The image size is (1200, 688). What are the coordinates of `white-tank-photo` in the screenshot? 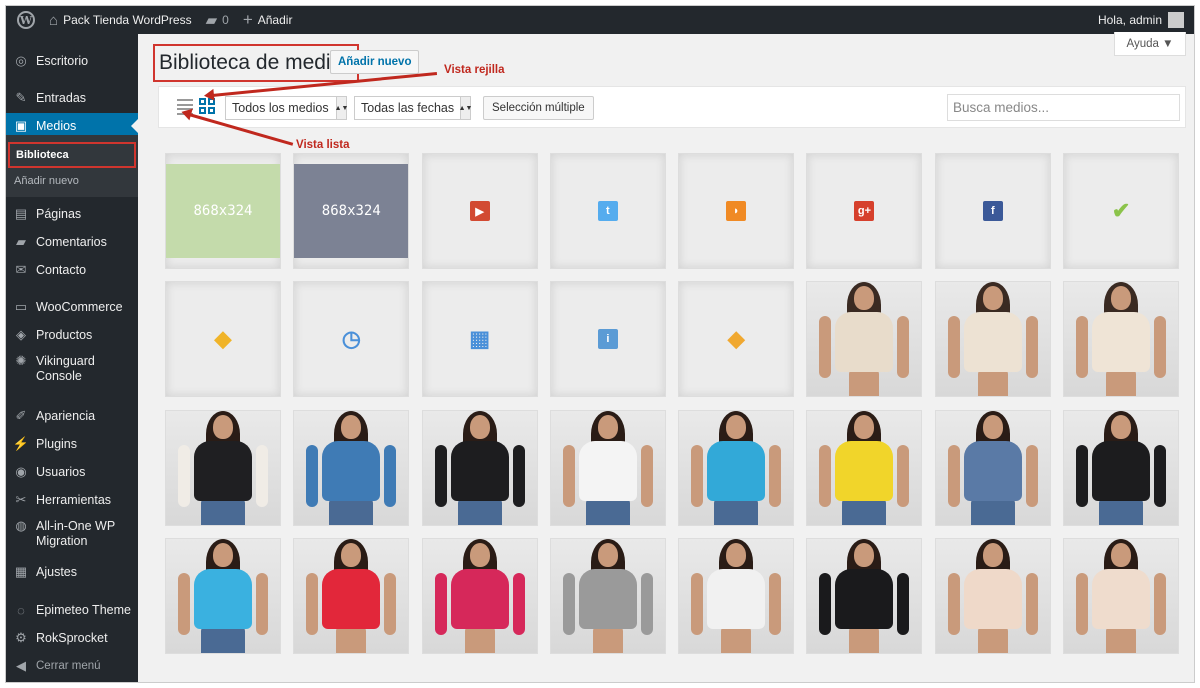 It's located at (608, 467).